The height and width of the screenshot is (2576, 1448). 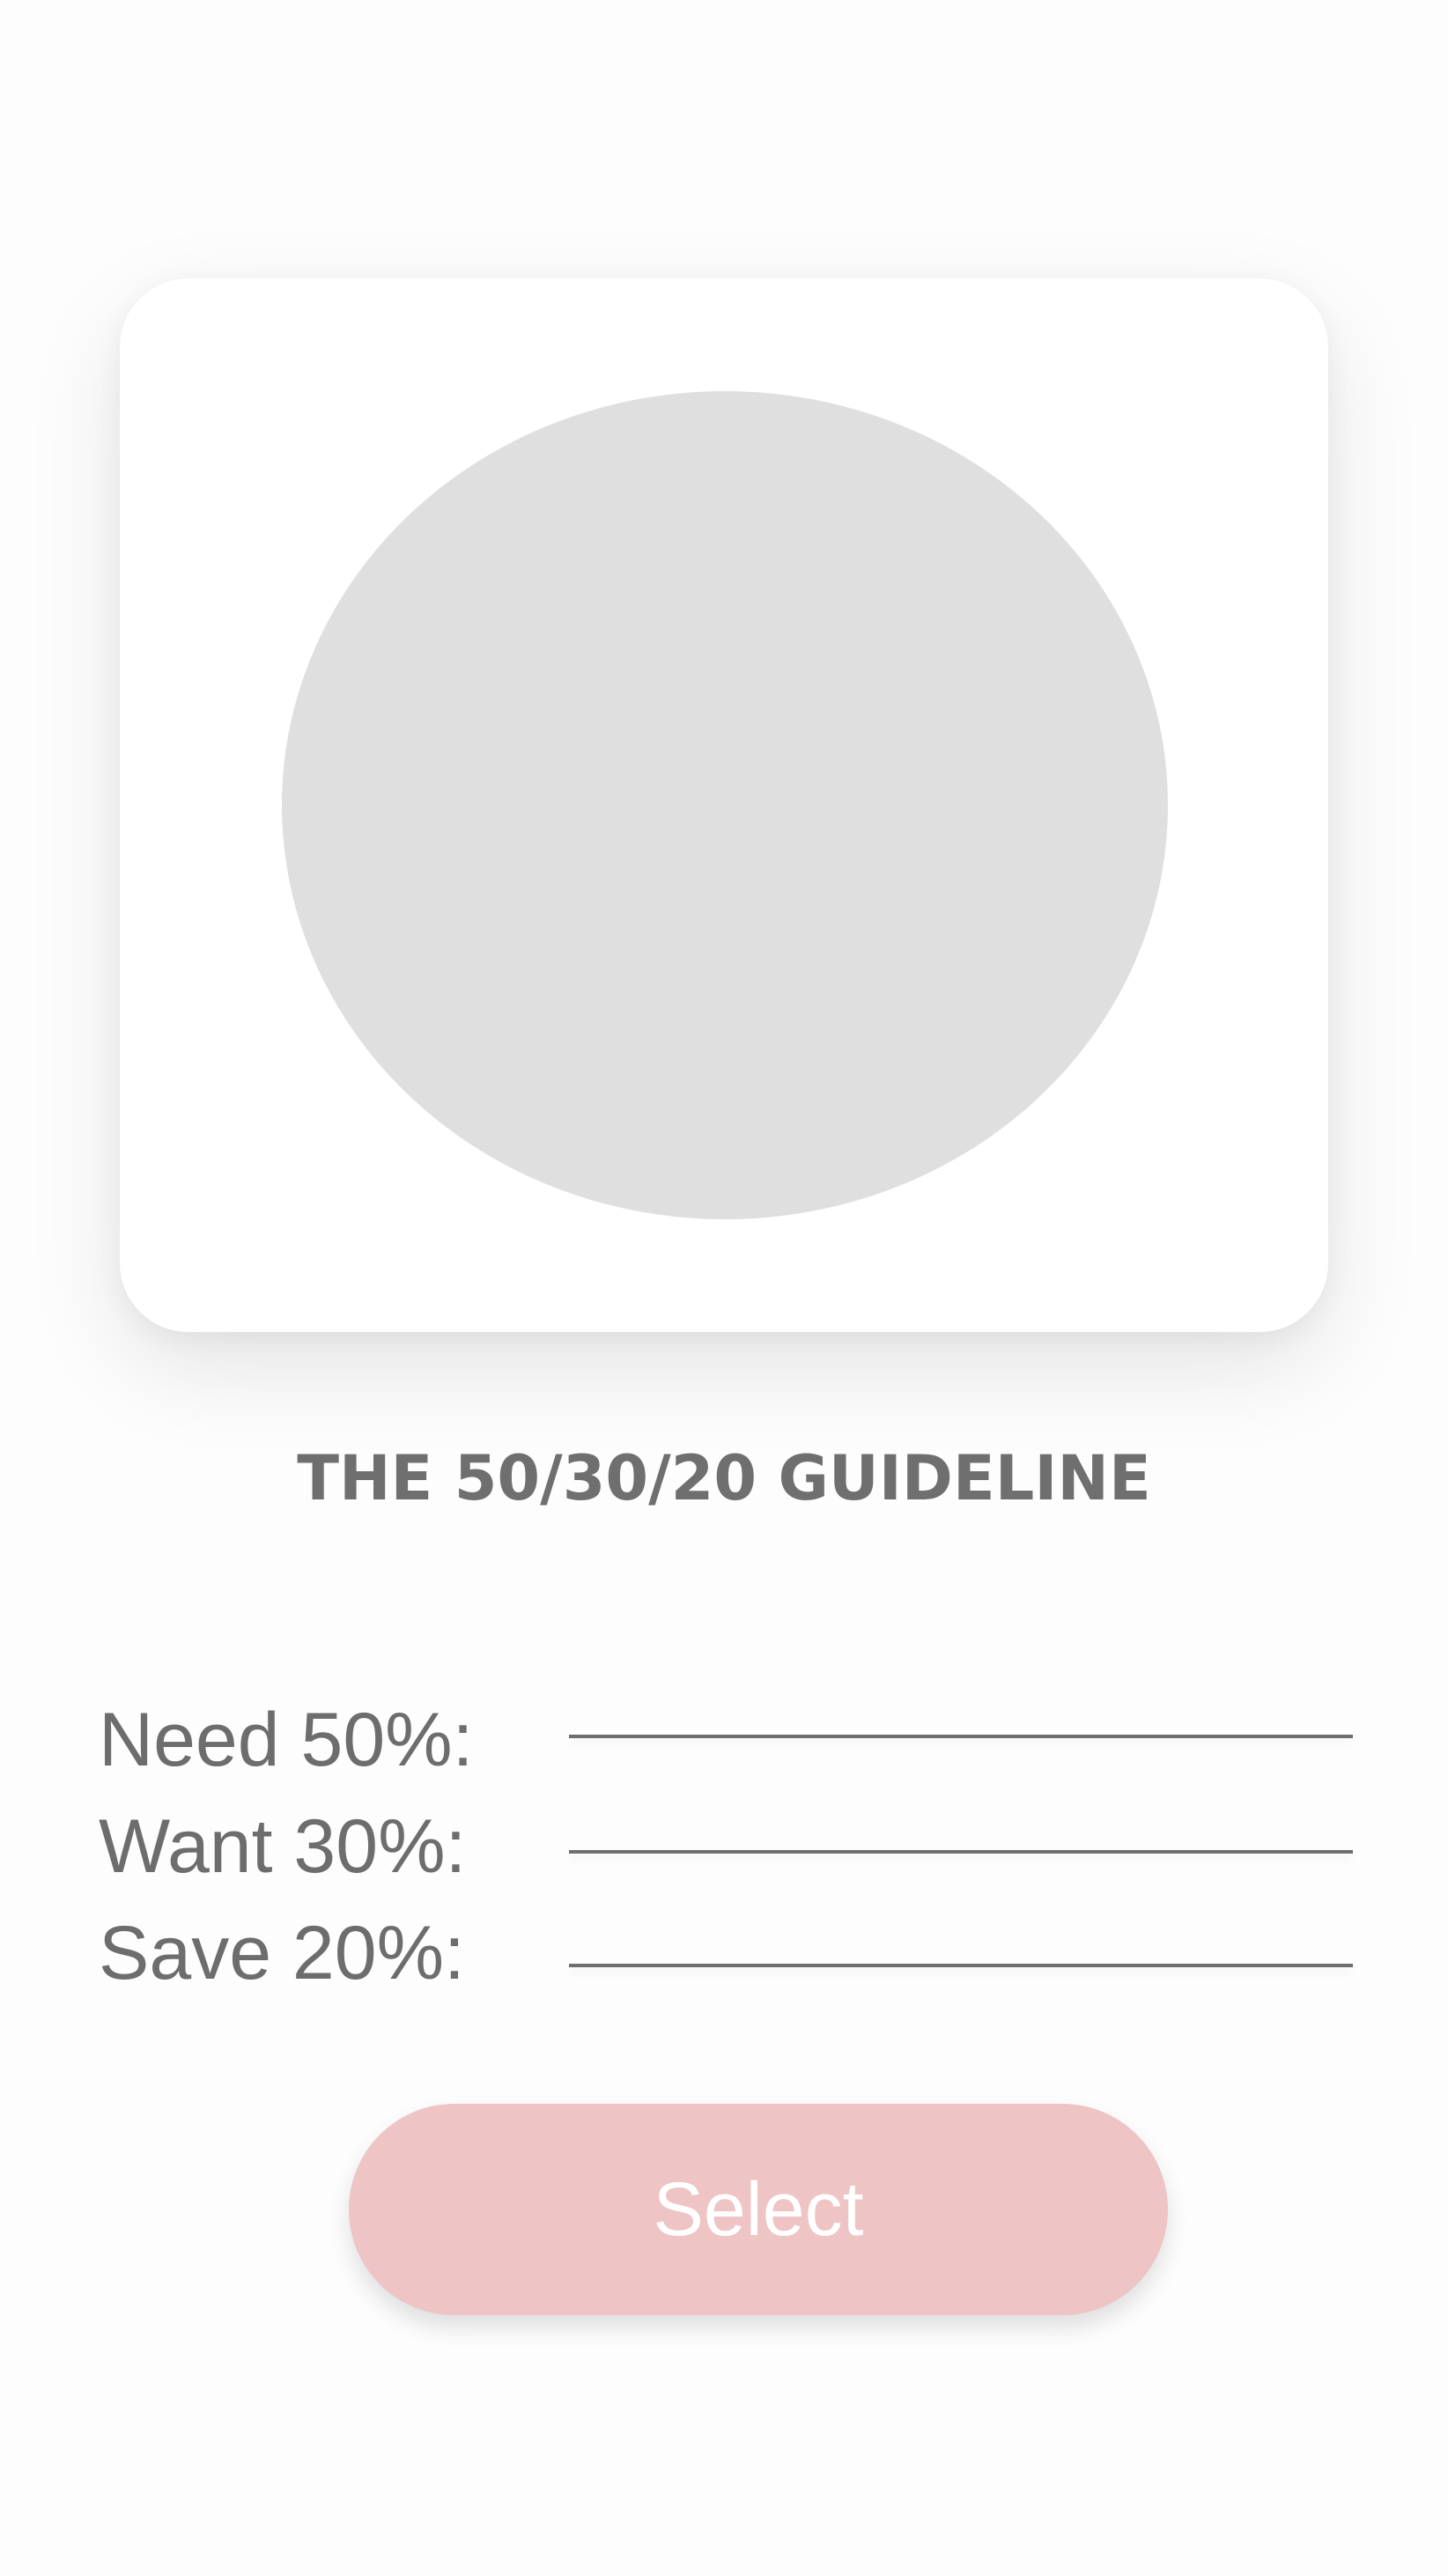 I want to click on allocation-row-save: Save 20%:, so click(x=726, y=1958).